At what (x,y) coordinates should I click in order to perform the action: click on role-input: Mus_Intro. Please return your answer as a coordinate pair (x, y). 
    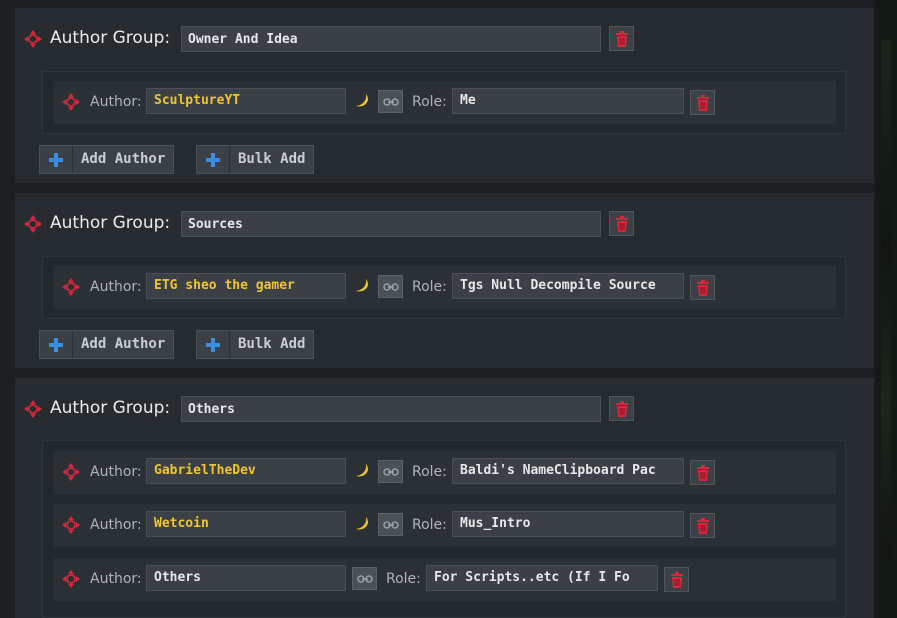
    Looking at the image, I should click on (568, 524).